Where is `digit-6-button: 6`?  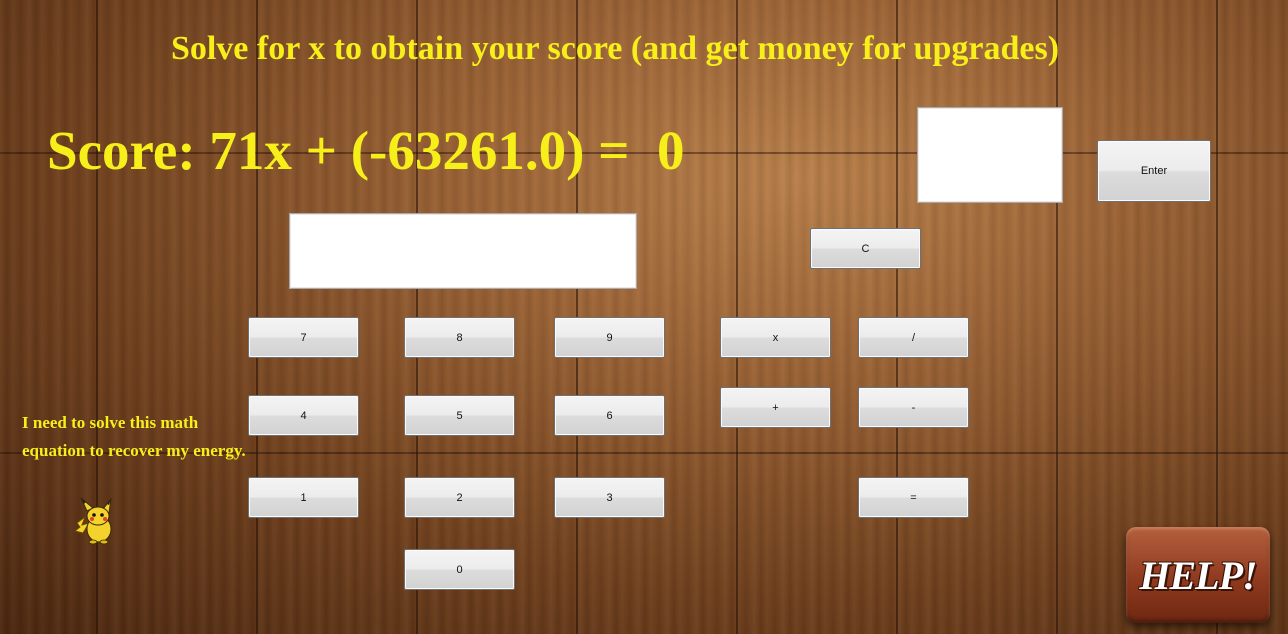
digit-6-button: 6 is located at coordinates (609, 415).